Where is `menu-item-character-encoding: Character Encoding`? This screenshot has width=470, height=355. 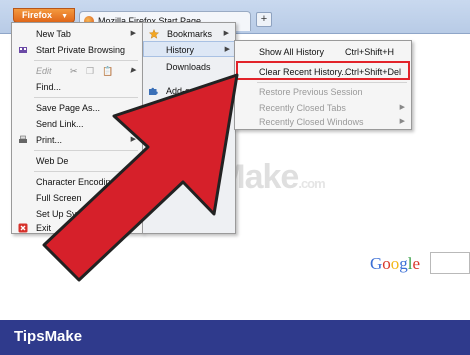 menu-item-character-encoding: Character Encoding is located at coordinates (77, 182).